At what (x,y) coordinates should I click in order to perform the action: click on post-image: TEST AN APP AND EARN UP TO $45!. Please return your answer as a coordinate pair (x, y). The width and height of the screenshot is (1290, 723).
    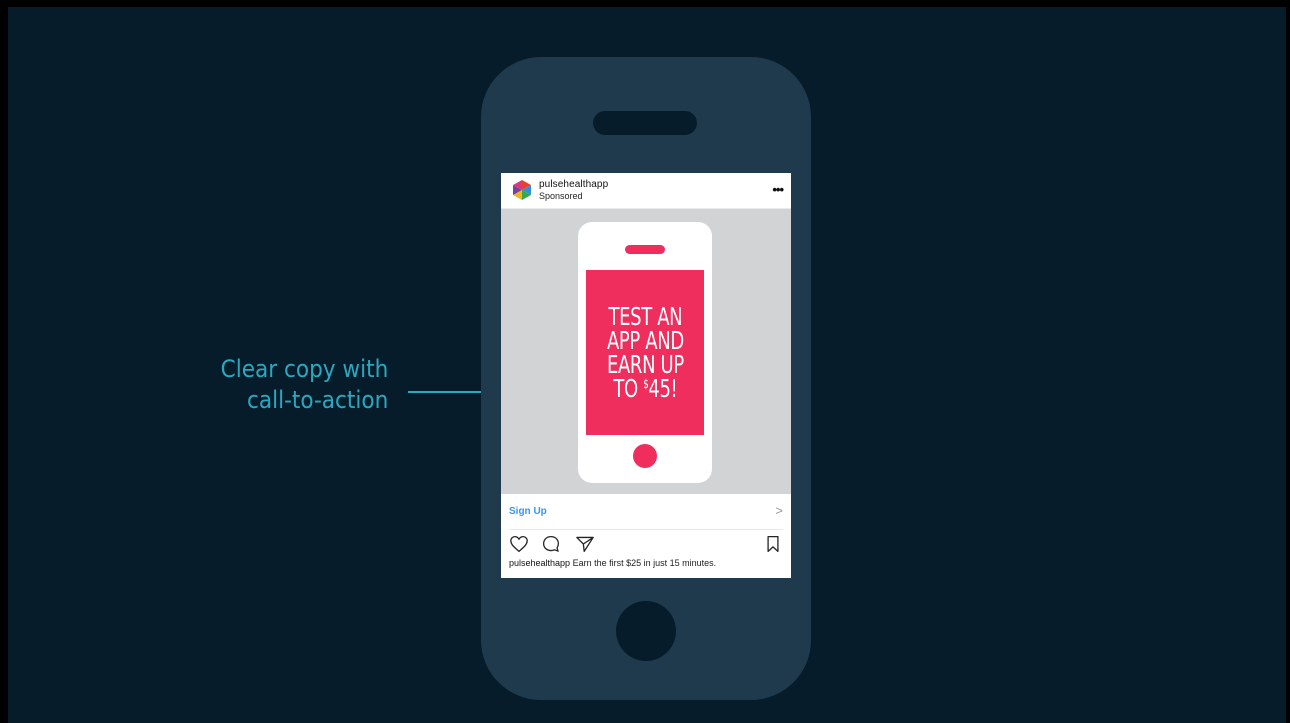
    Looking at the image, I should click on (646, 351).